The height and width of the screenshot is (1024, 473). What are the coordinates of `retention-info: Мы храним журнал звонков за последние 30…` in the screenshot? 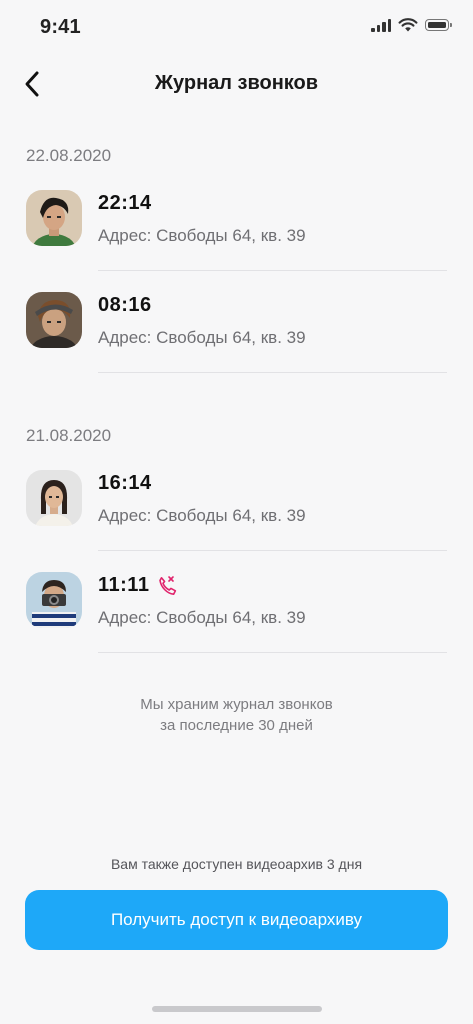 It's located at (236, 715).